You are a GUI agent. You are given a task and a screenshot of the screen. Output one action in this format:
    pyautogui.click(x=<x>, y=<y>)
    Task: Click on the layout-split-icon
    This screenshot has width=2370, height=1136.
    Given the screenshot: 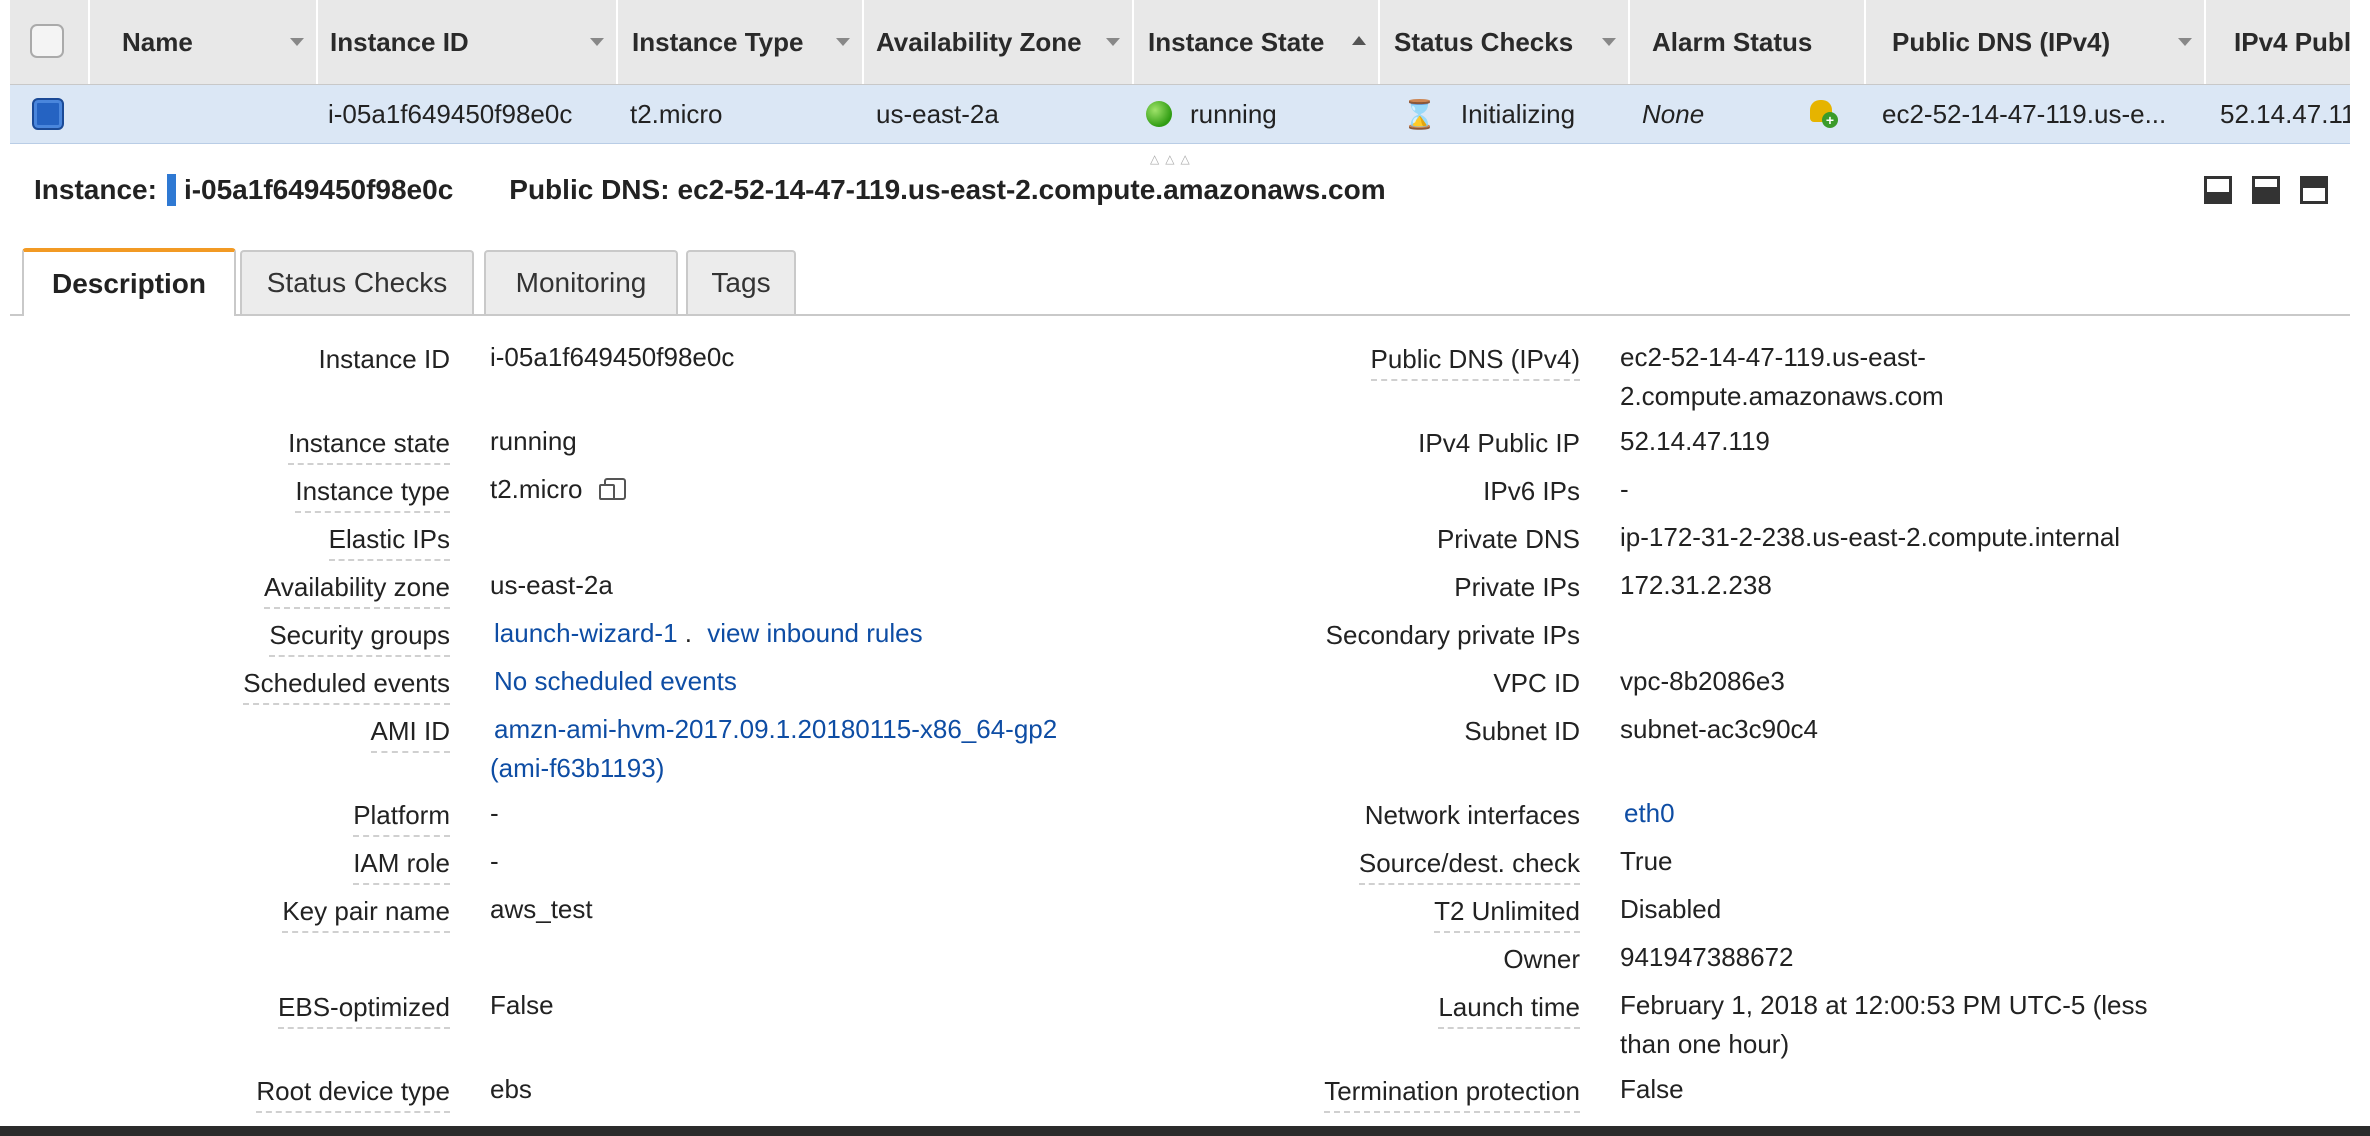 What is the action you would take?
    pyautogui.click(x=2266, y=190)
    